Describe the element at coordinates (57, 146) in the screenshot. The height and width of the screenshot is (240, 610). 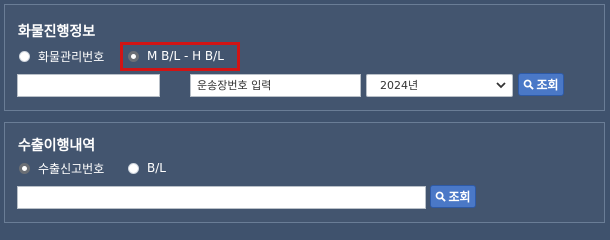
I see `export-history-title: 수출이행내역` at that location.